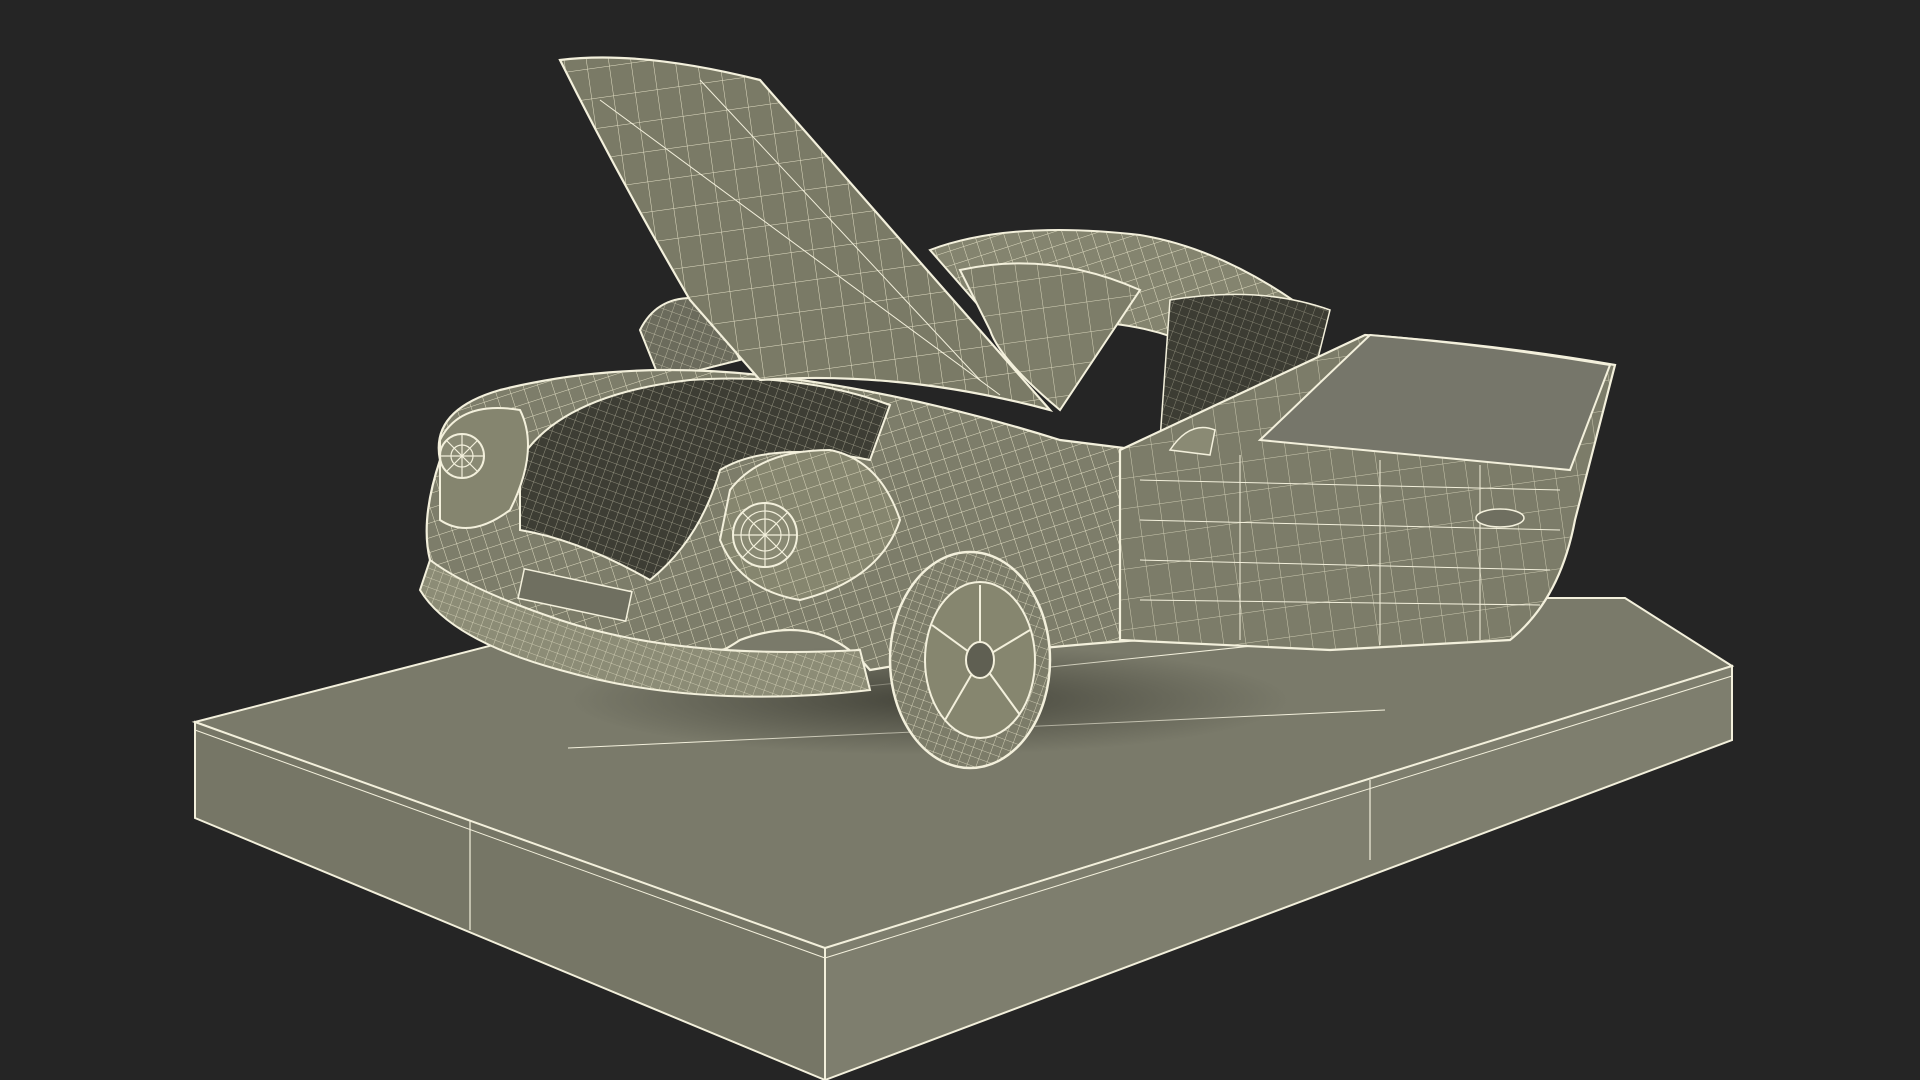 This screenshot has height=1080, width=1920. I want to click on door-handle, so click(1500, 518).